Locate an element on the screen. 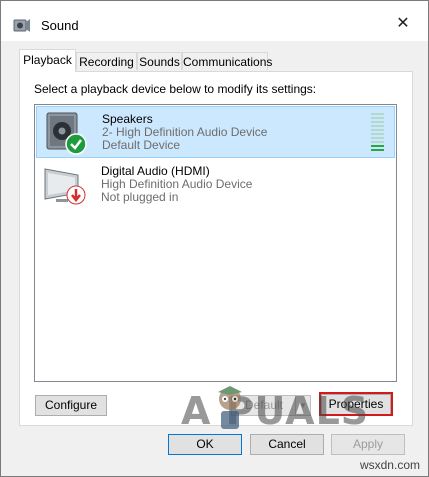 The width and height of the screenshot is (429, 477). tab-sounds: Sounds is located at coordinates (159, 61).